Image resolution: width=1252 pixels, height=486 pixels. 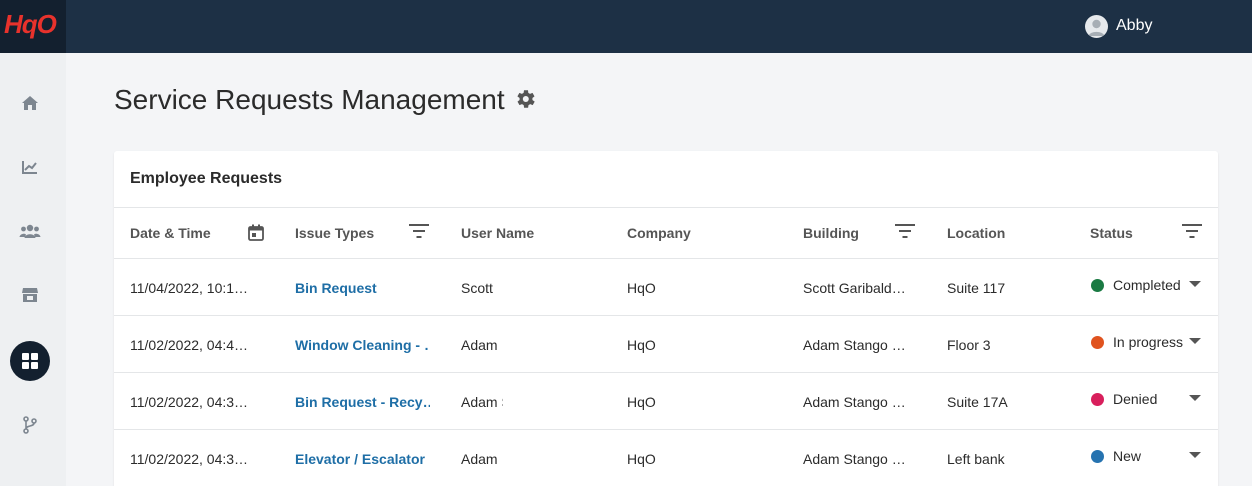 What do you see at coordinates (30, 24) in the screenshot?
I see `logo-text: HqO` at bounding box center [30, 24].